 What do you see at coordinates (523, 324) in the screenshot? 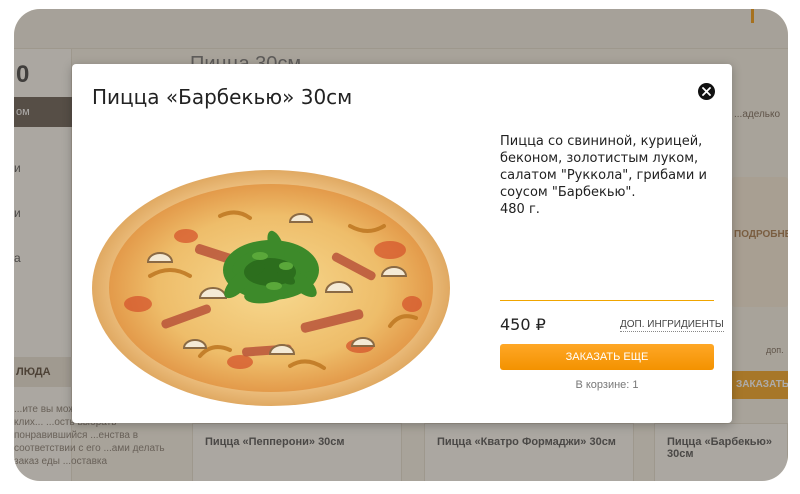
I see `product-price: 450 ₽` at bounding box center [523, 324].